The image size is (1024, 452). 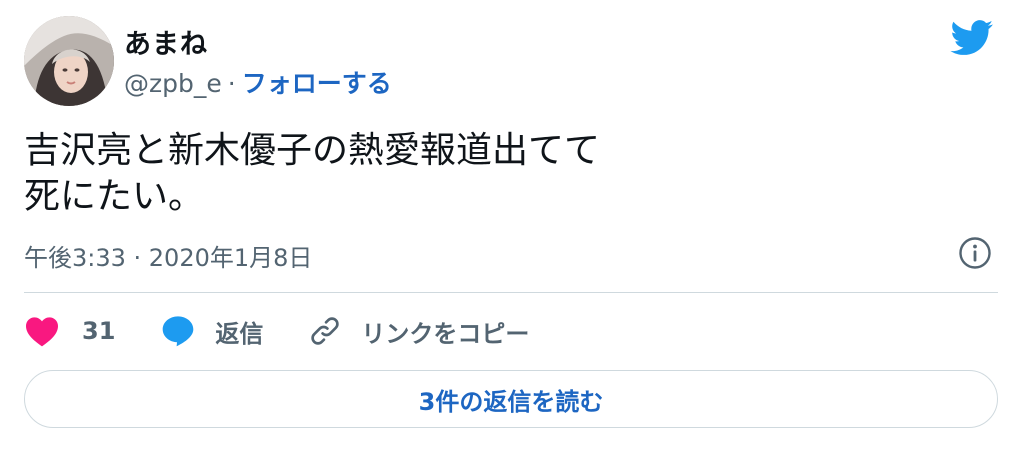 What do you see at coordinates (99, 331) in the screenshot?
I see `like-count: 31` at bounding box center [99, 331].